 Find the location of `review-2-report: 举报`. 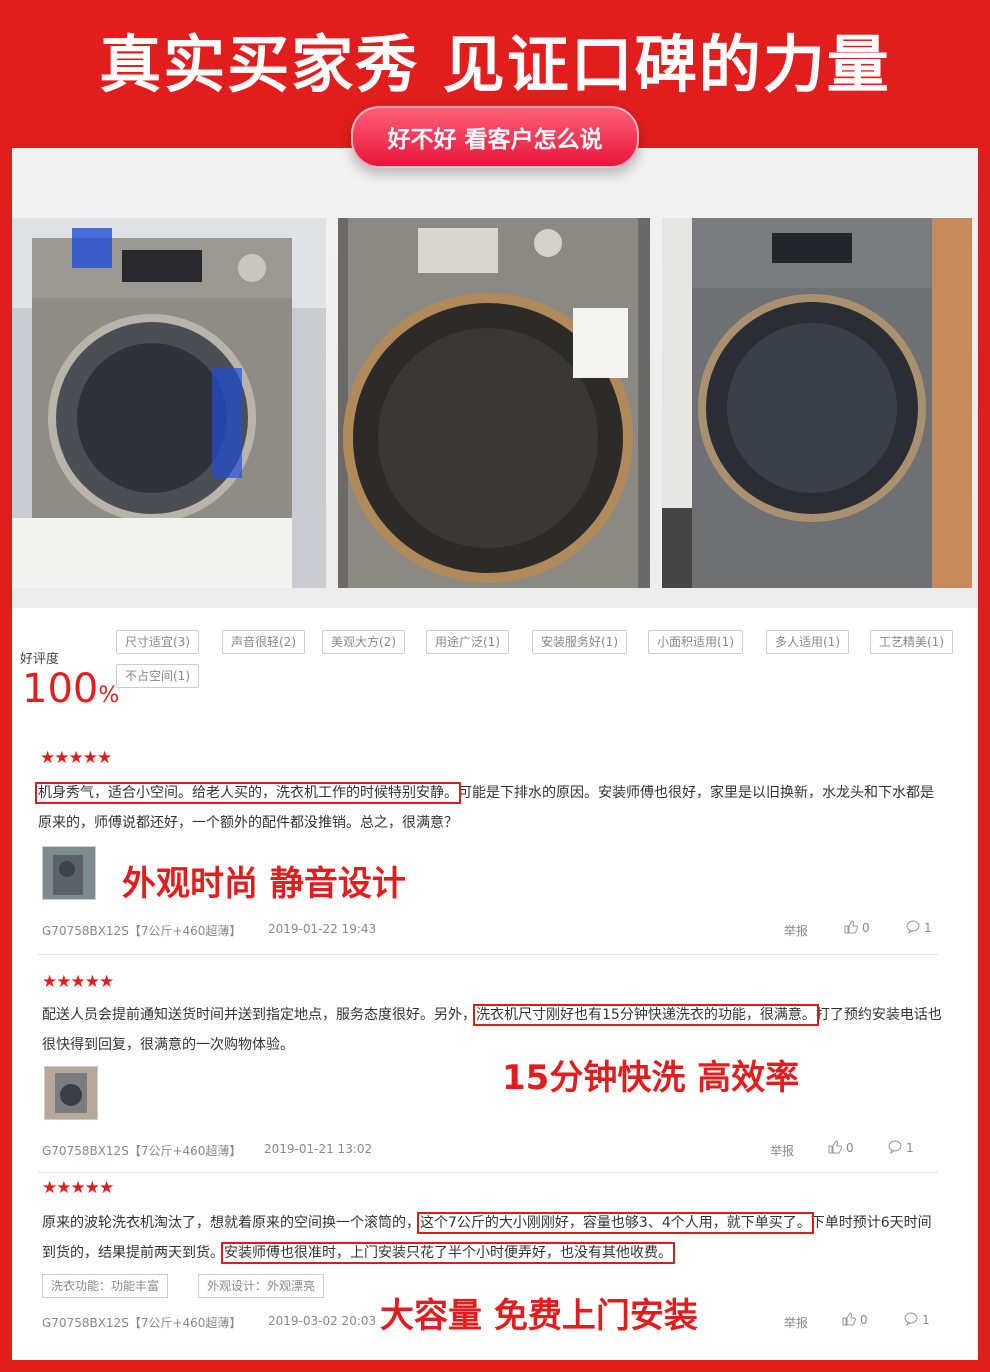

review-2-report: 举报 is located at coordinates (782, 1150).